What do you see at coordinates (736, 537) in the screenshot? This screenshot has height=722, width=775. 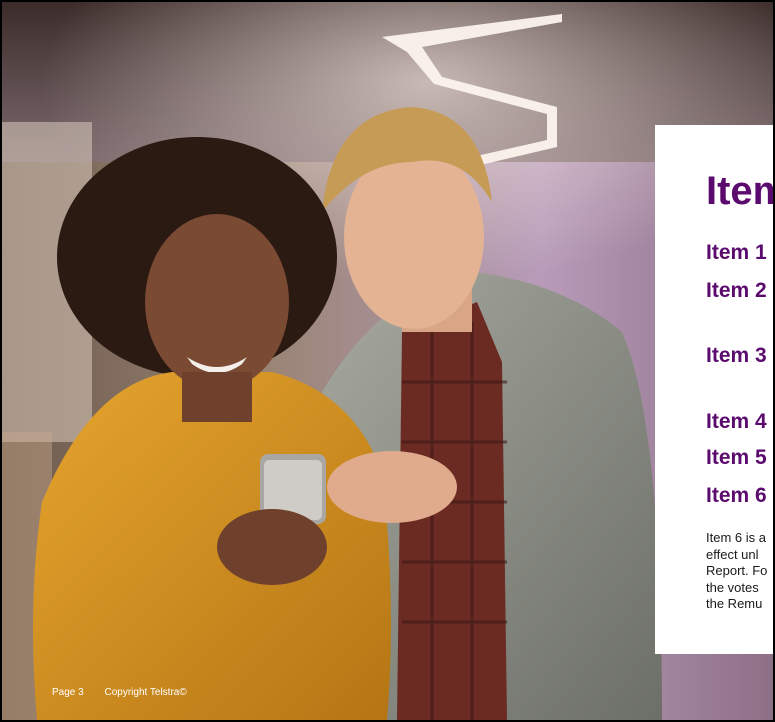 I see `note-line: Item 6 is a` at bounding box center [736, 537].